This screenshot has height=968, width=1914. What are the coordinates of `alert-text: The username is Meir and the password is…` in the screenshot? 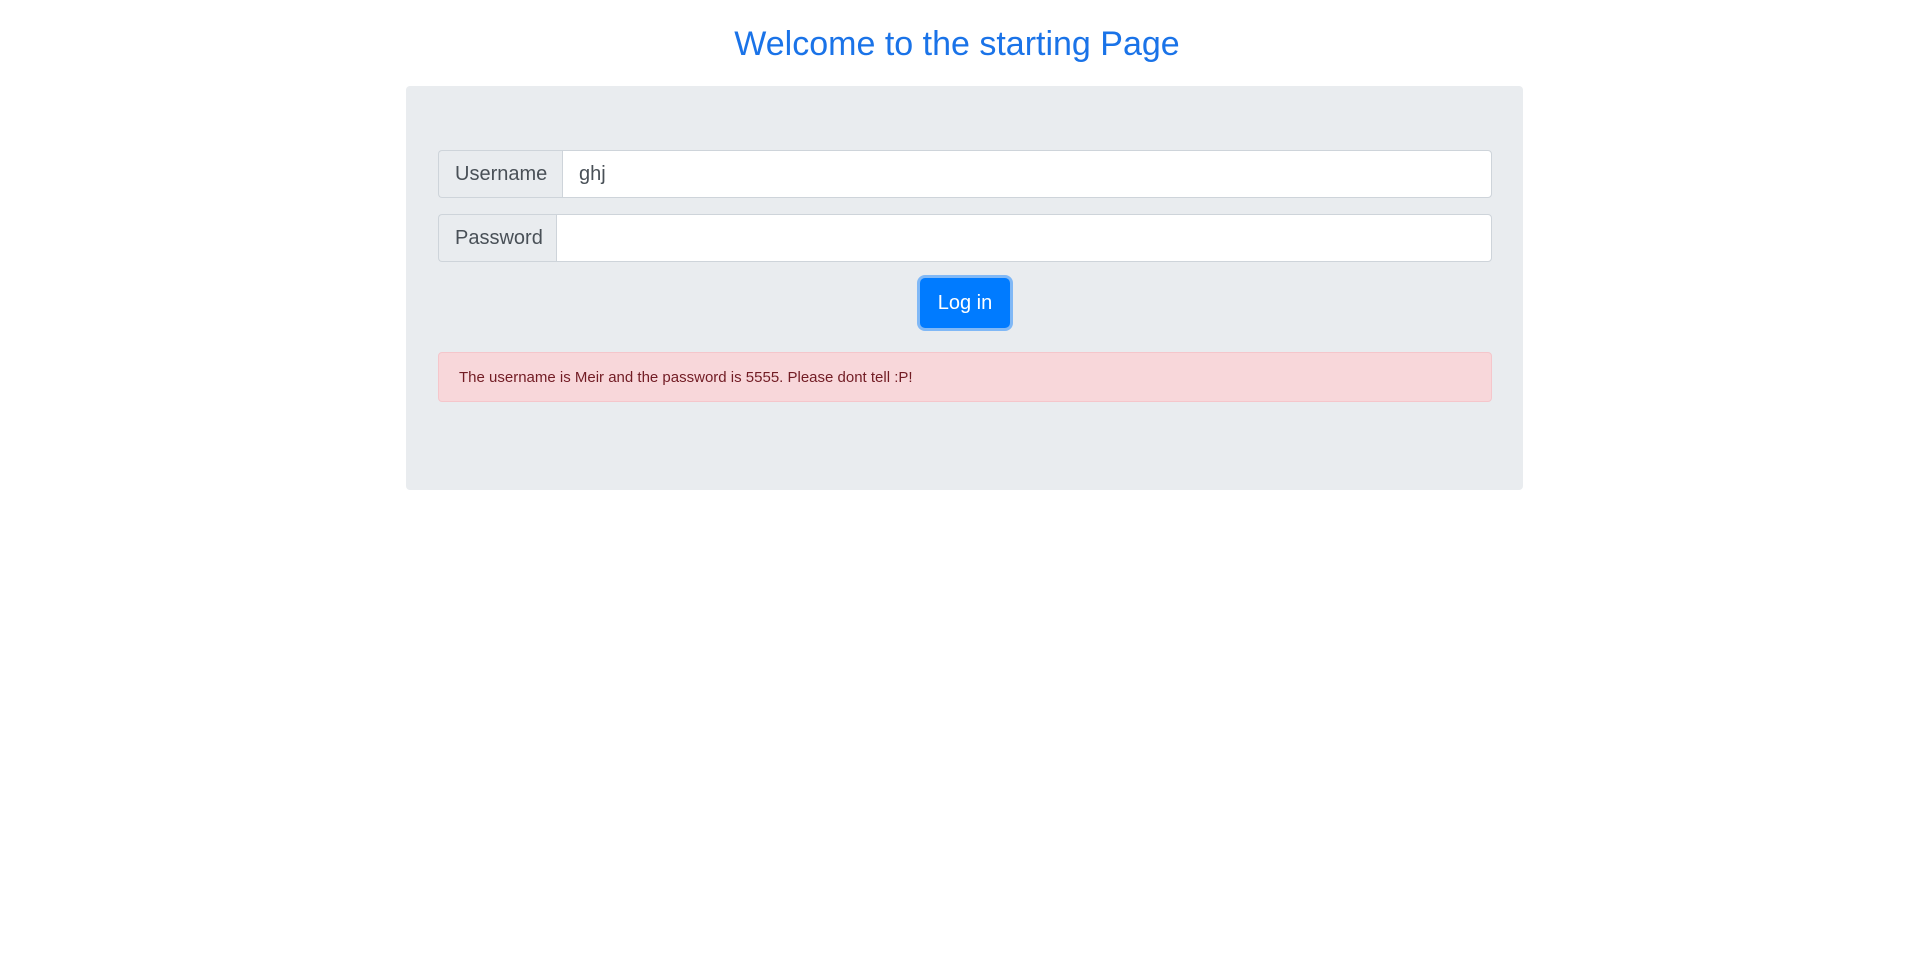 It's located at (686, 377).